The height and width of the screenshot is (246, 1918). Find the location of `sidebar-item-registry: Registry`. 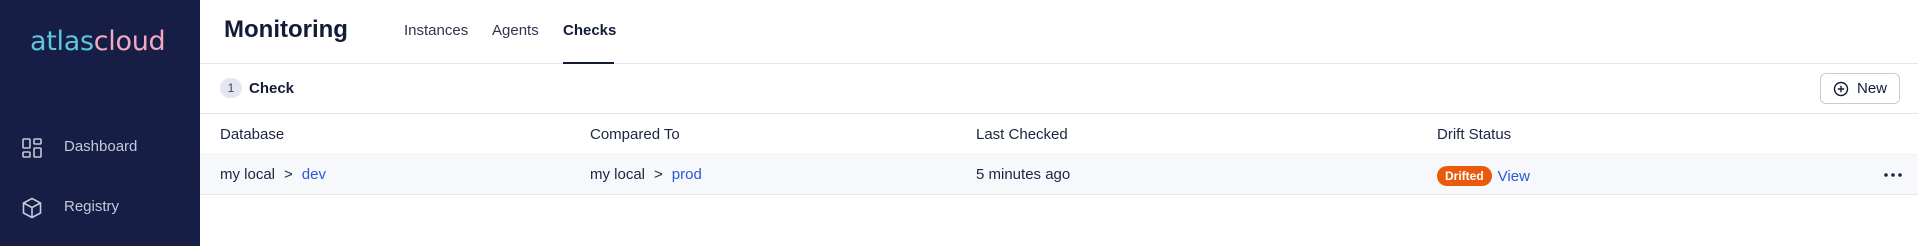

sidebar-item-registry: Registry is located at coordinates (100, 207).